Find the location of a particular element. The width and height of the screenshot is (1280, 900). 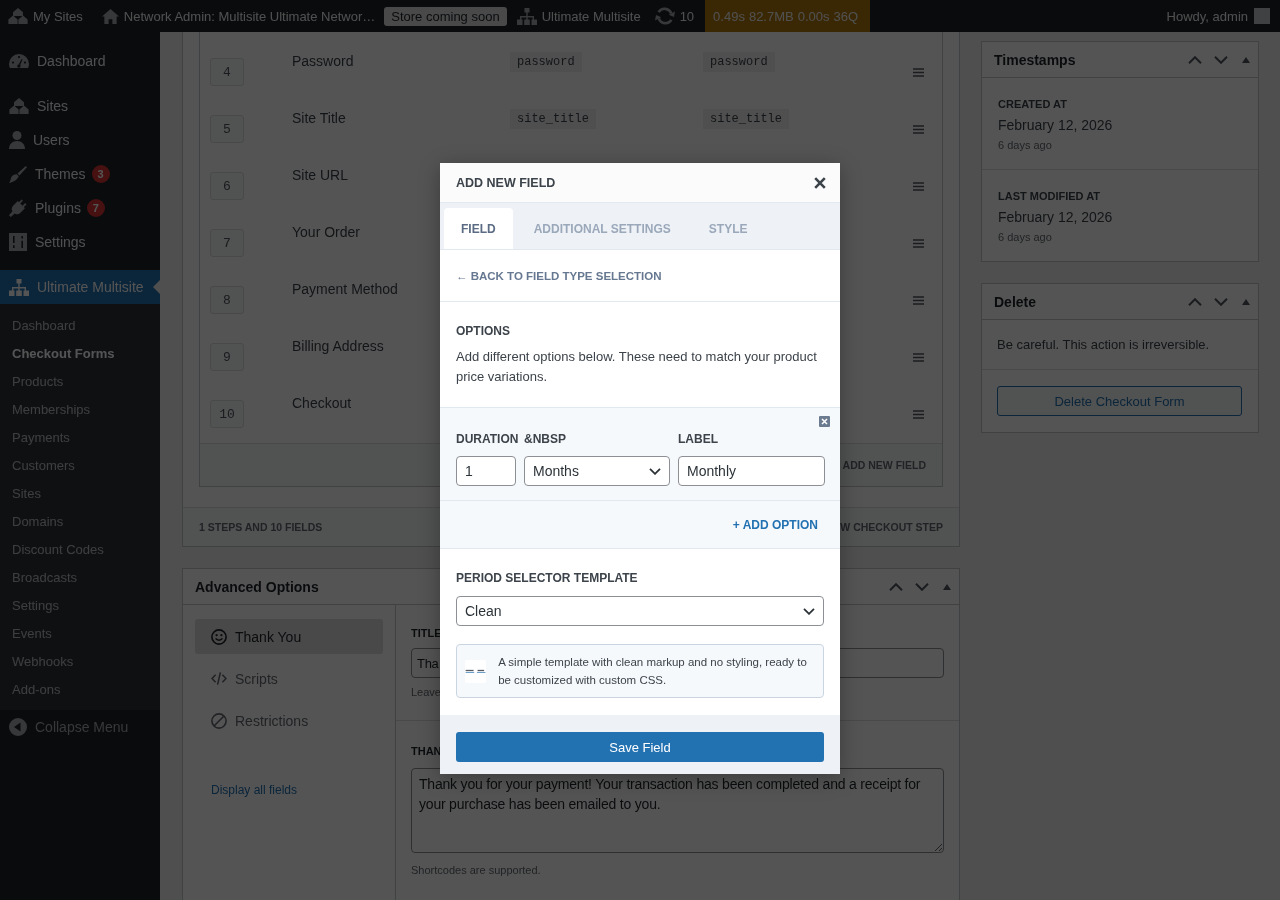

home-icon is located at coordinates (110, 16).